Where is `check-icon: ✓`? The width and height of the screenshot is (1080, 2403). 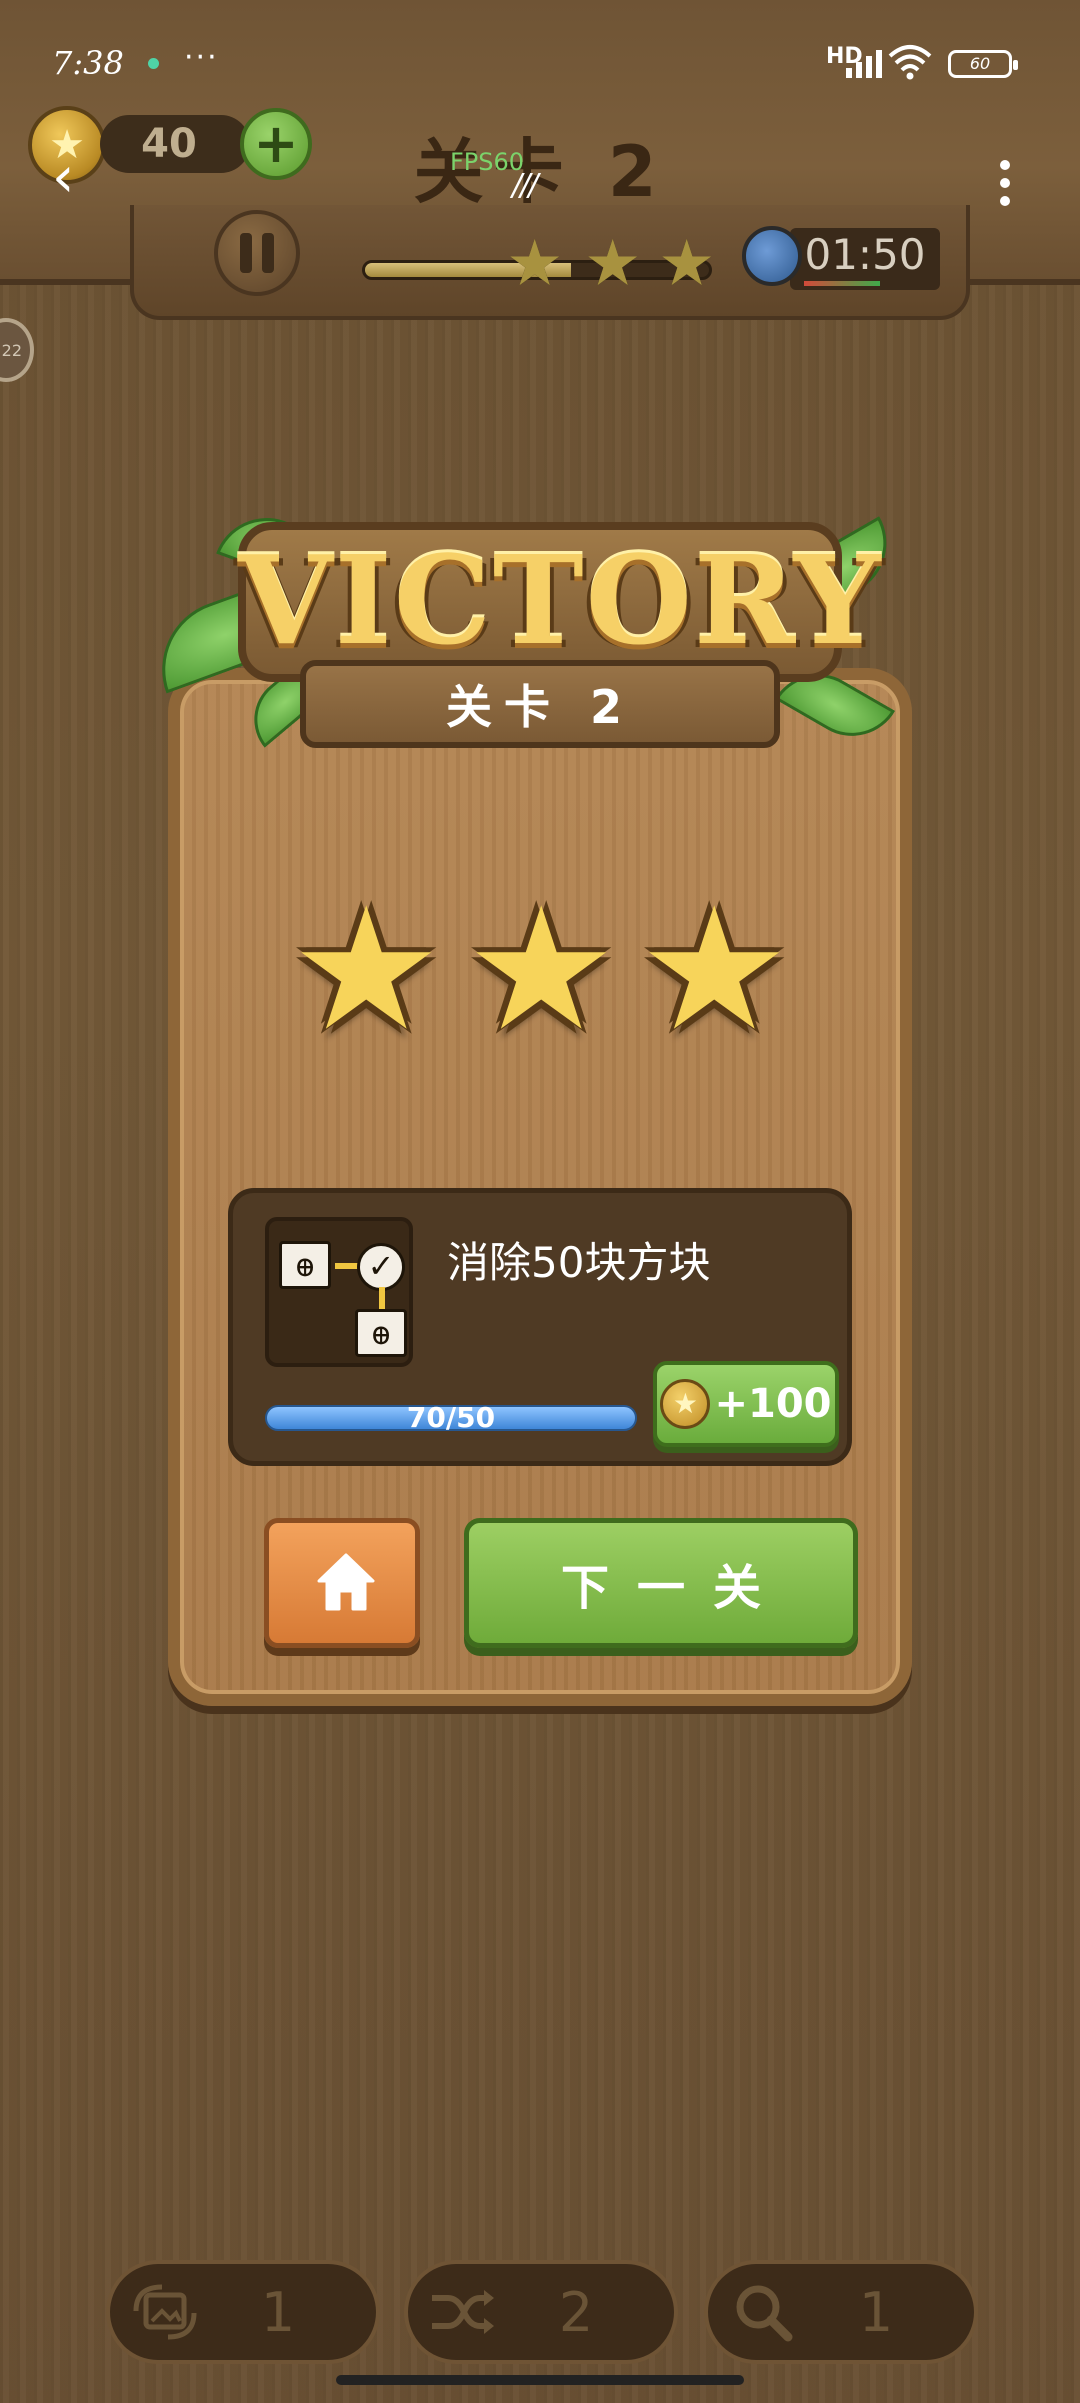 check-icon: ✓ is located at coordinates (381, 1267).